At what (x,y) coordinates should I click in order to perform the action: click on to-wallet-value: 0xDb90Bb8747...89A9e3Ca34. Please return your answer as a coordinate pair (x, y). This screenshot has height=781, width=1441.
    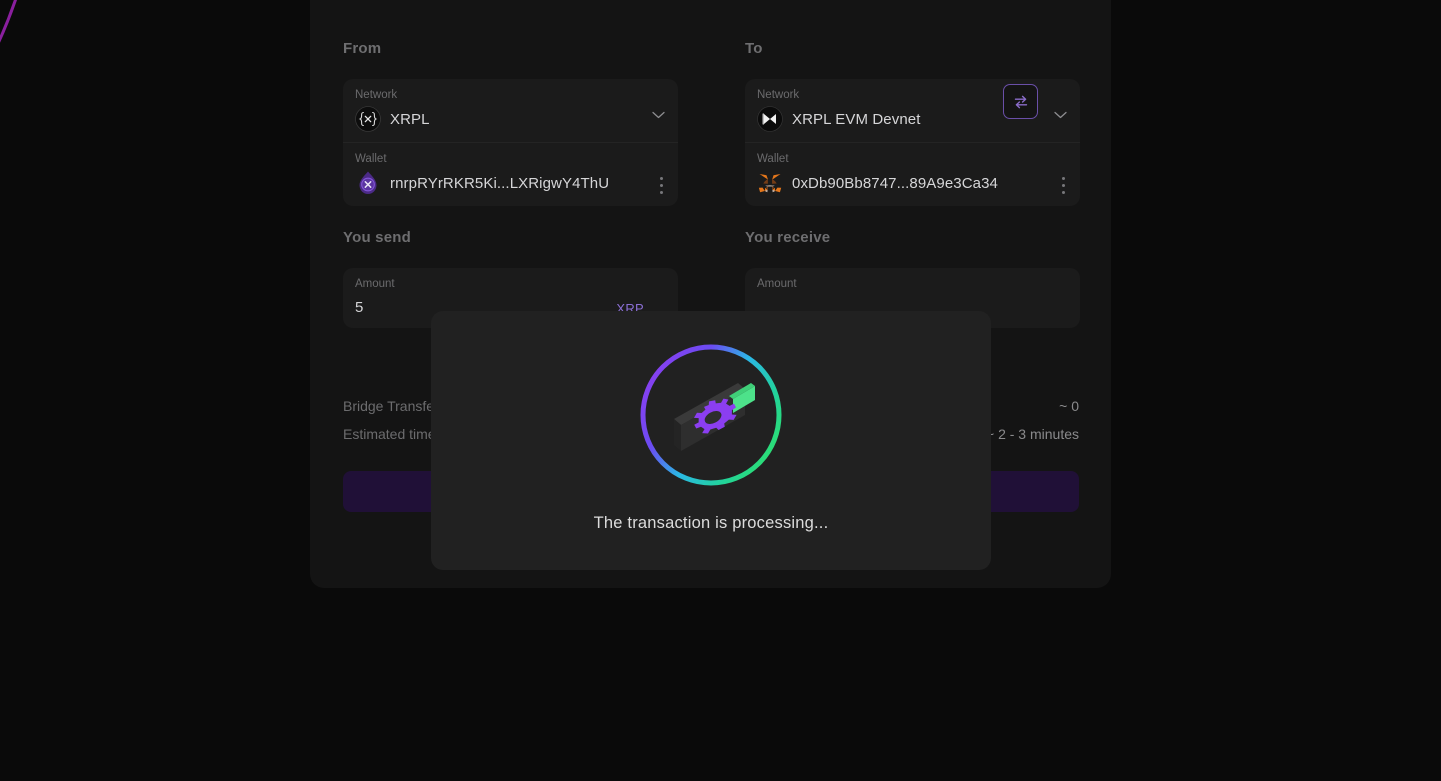
    Looking at the image, I should click on (895, 183).